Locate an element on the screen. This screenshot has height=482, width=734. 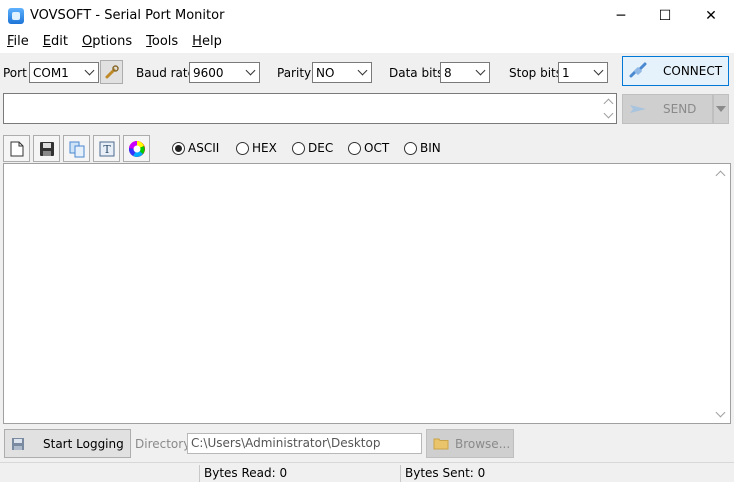
new-button is located at coordinates (16, 148).